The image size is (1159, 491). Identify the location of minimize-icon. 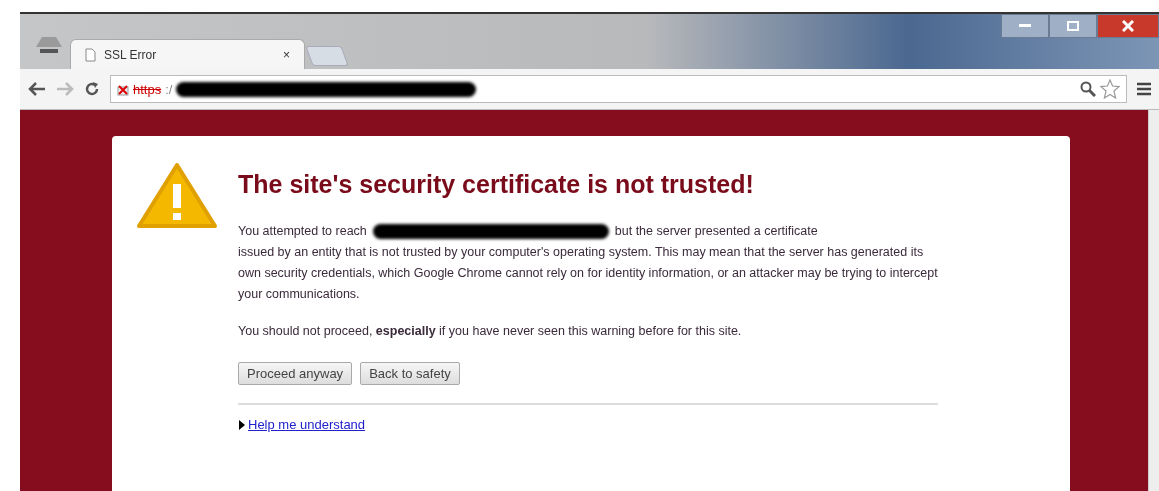
(1025, 26).